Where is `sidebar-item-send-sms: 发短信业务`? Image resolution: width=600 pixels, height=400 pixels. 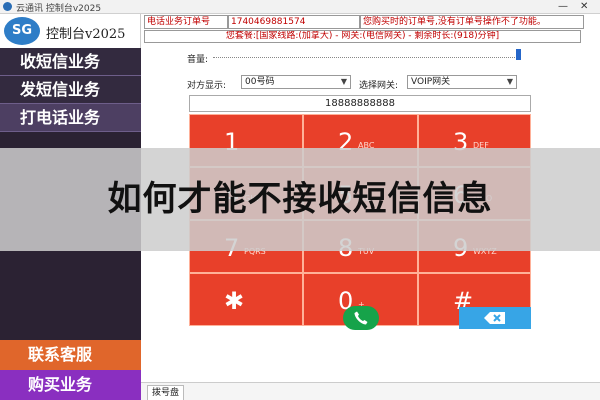
sidebar-item-send-sms: 发短信业务 is located at coordinates (70, 90).